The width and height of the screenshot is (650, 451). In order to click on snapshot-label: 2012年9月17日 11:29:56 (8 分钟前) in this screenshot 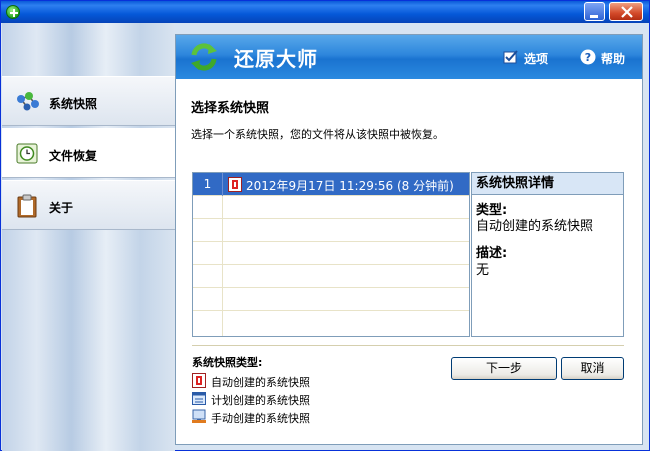, I will do `click(350, 186)`.